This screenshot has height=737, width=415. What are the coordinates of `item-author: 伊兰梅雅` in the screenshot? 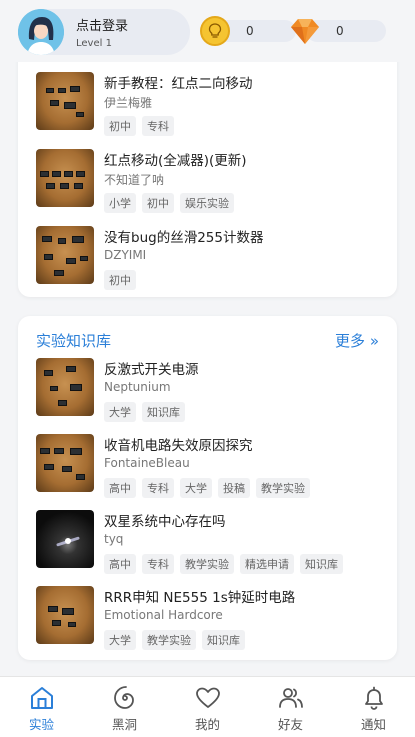 It's located at (128, 103).